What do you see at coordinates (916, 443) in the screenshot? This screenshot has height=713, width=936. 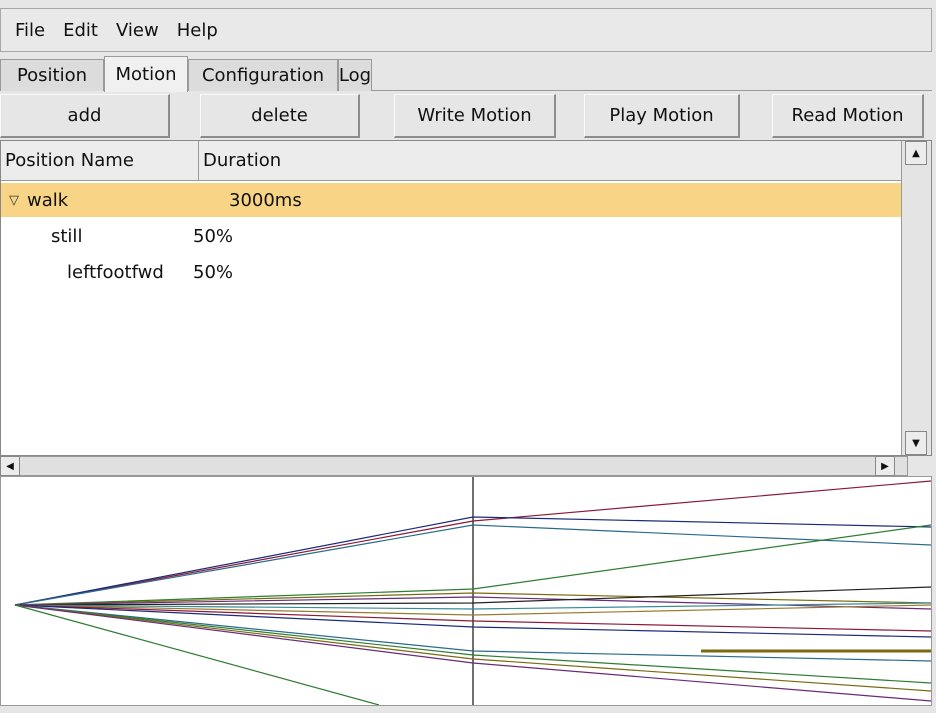 I see `scroll-down-icon: ▼` at bounding box center [916, 443].